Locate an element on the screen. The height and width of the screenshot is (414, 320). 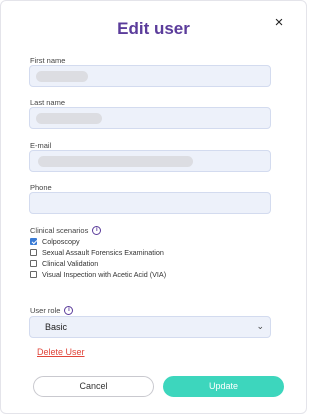
user-role-value: Basic is located at coordinates (56, 327).